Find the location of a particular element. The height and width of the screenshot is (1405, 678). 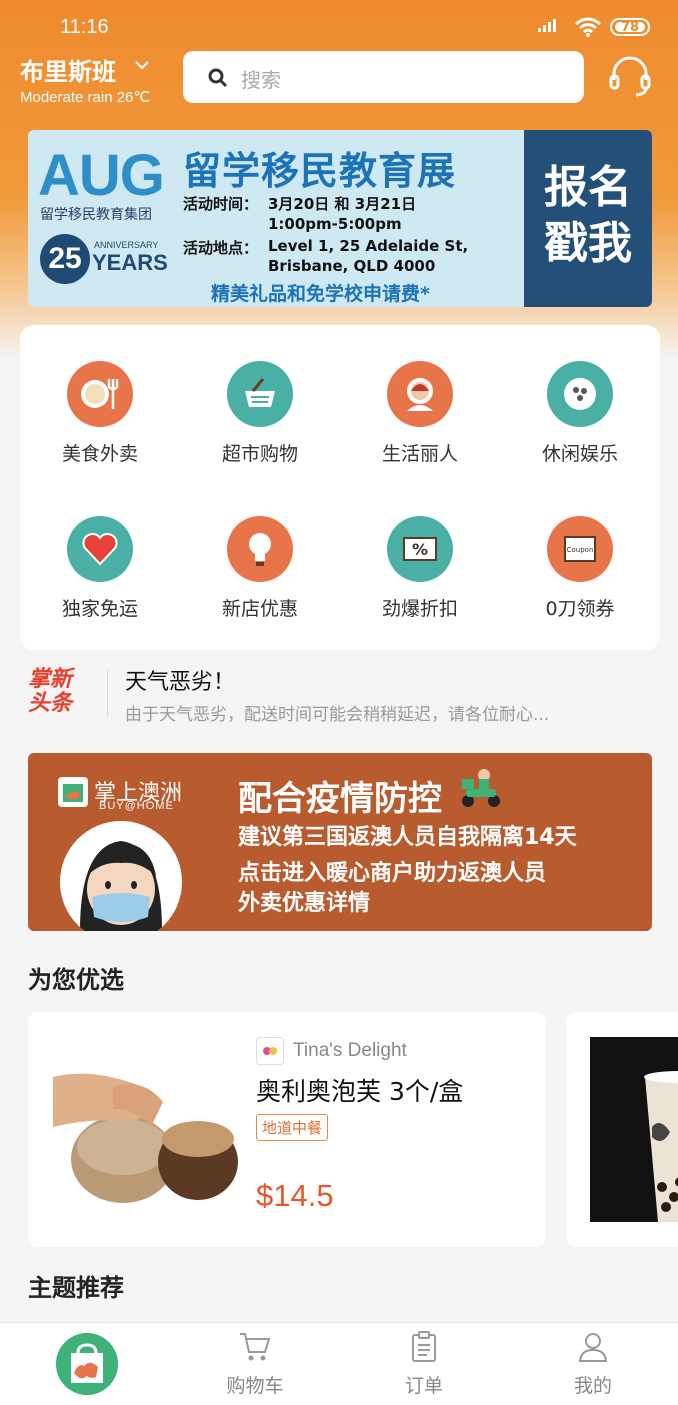

tab-orders: 订单 is located at coordinates (424, 1360).